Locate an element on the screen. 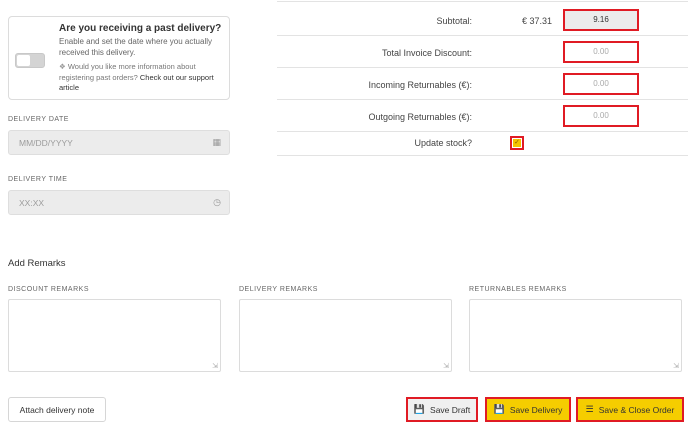  attach-delivery-note-label: Attach delivery note is located at coordinates (57, 409).